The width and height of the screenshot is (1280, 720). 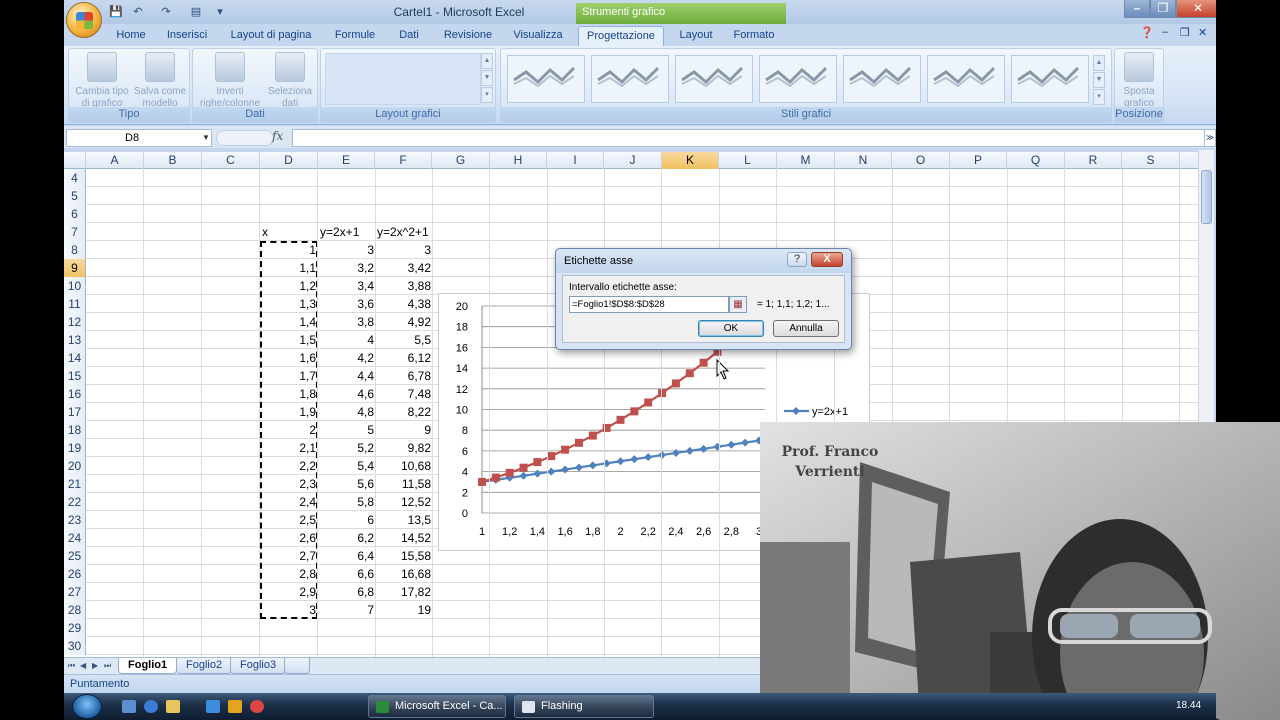 I want to click on row-header: 17, so click(x=75, y=412).